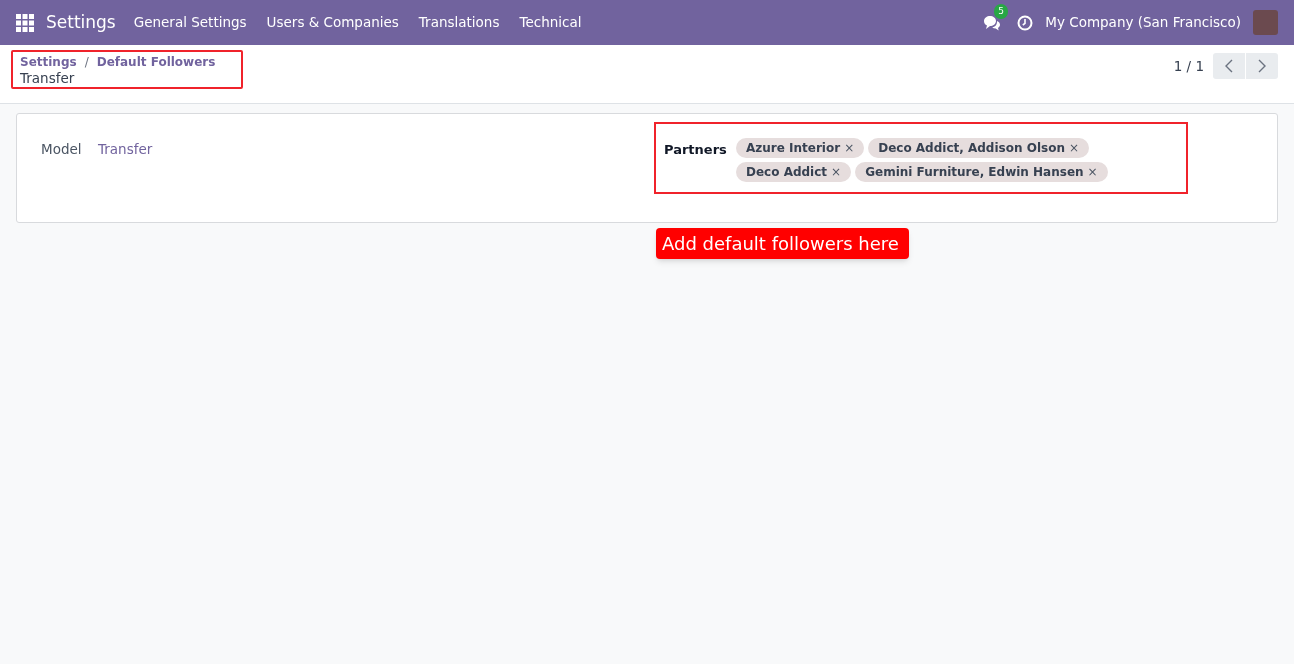  What do you see at coordinates (1143, 22) in the screenshot?
I see `company-switcher: My Company (San Francisco)` at bounding box center [1143, 22].